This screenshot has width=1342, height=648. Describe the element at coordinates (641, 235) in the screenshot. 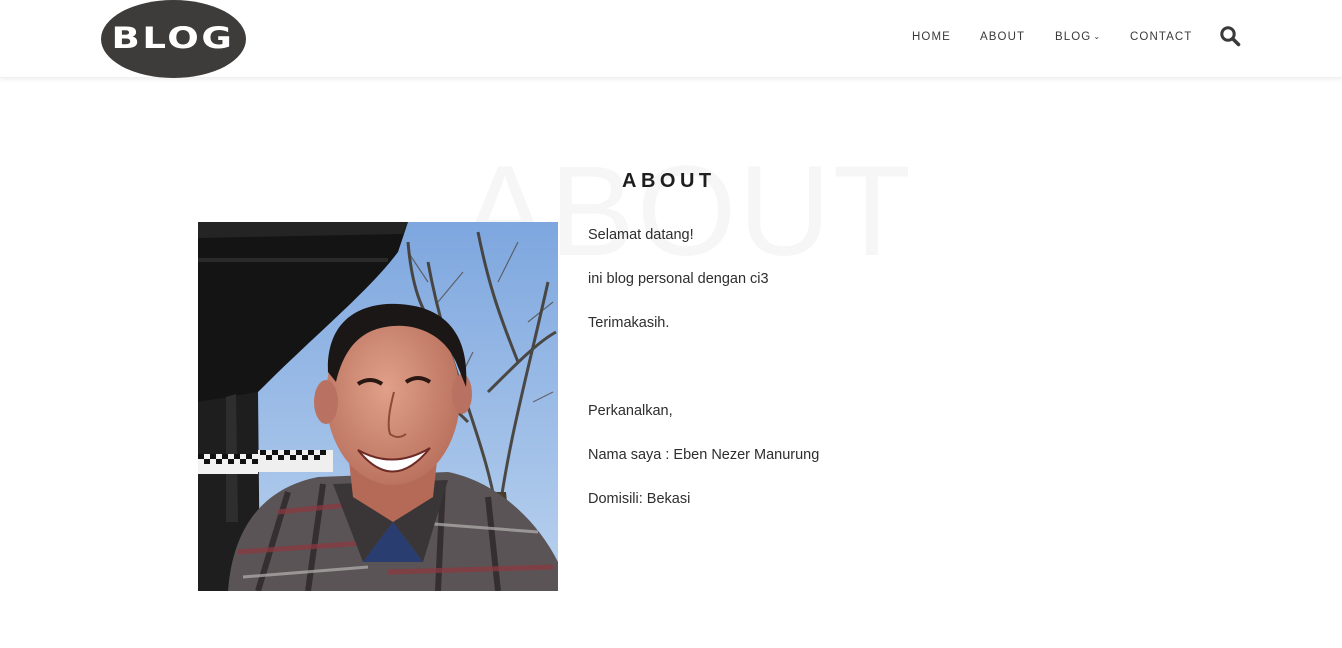

I see `greeting-text: Selamat datang!` at that location.